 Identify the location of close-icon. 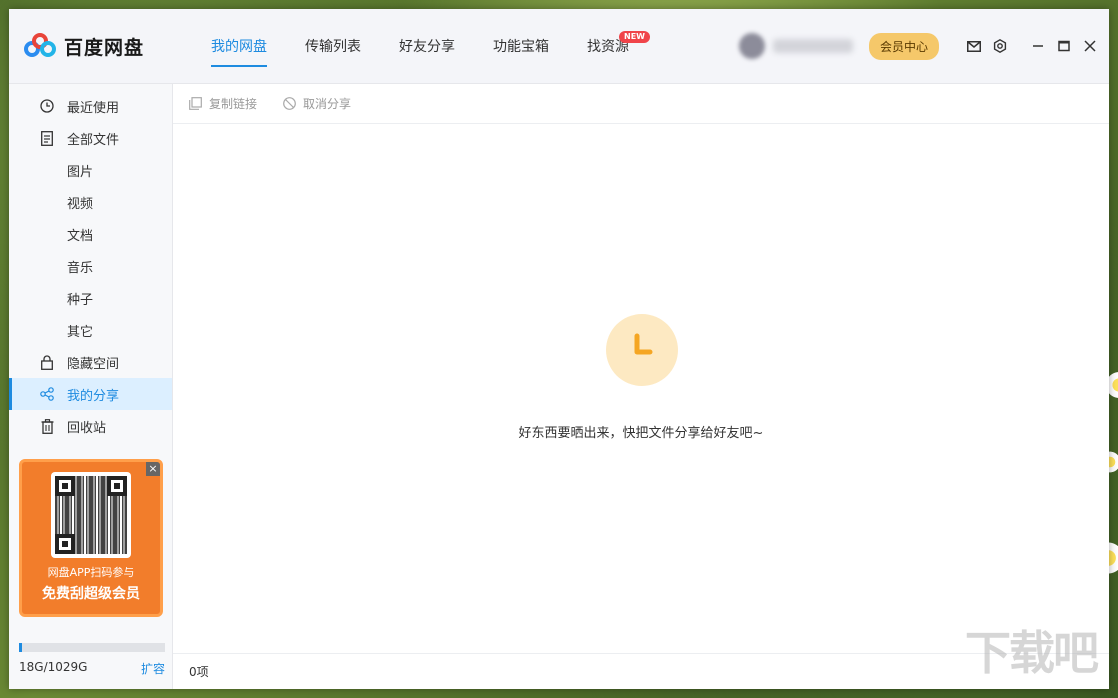
(1090, 46).